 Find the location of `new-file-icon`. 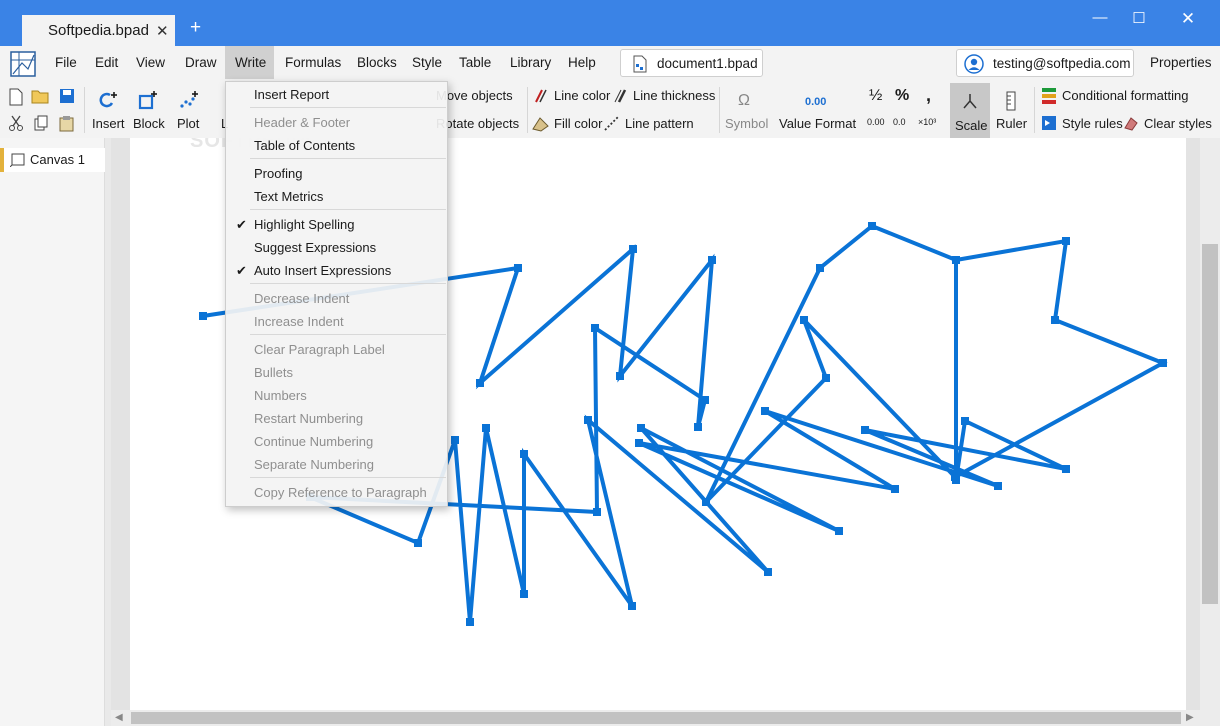

new-file-icon is located at coordinates (16, 97).